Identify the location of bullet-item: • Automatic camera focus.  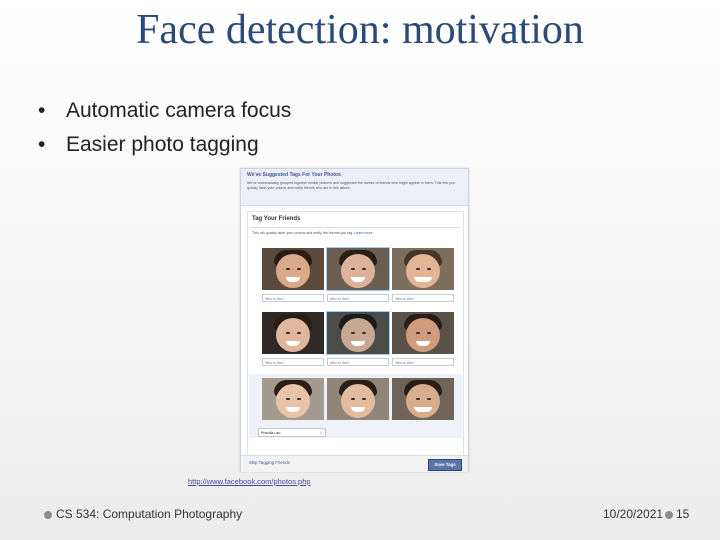
(165, 110).